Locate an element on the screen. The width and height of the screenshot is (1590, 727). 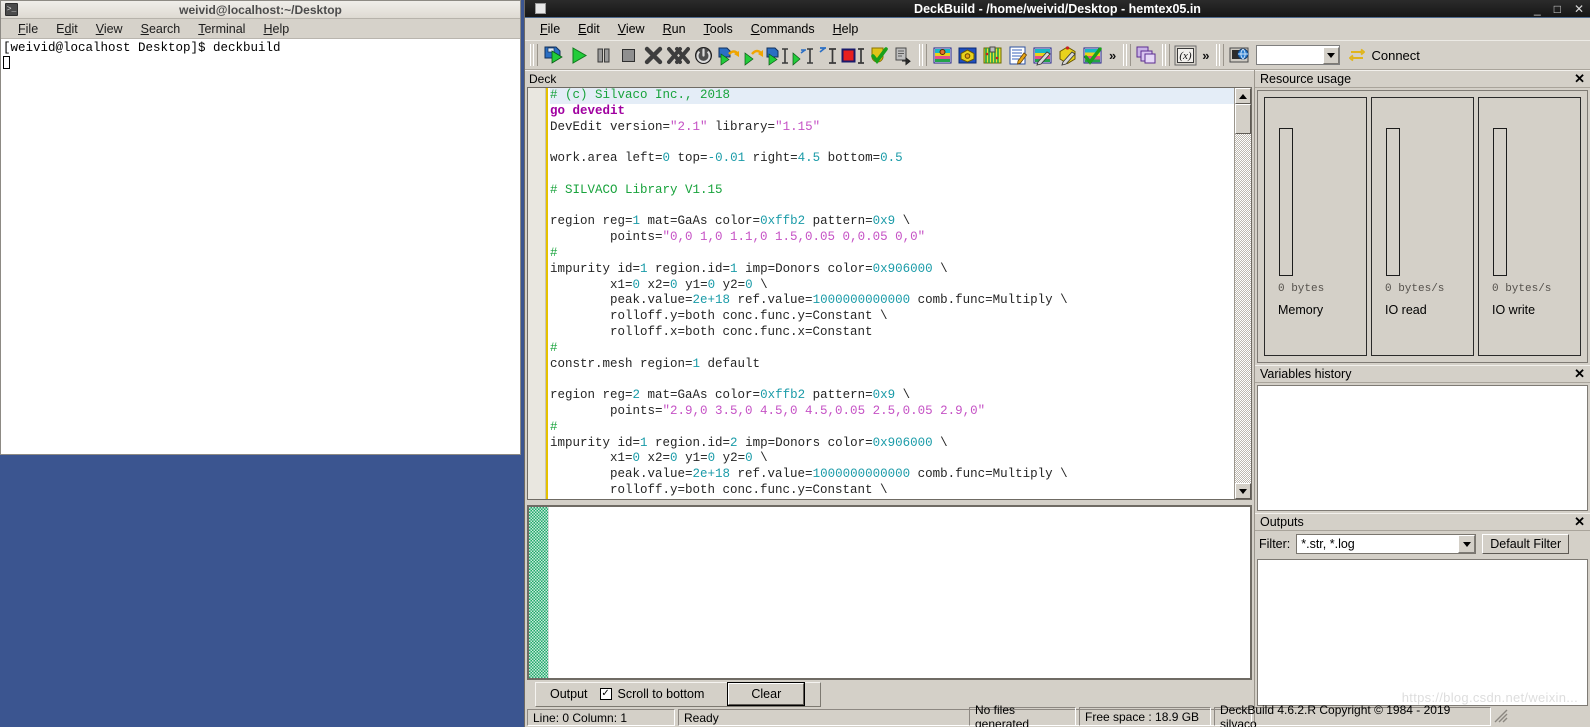
kill-all-icon is located at coordinates (678, 55).